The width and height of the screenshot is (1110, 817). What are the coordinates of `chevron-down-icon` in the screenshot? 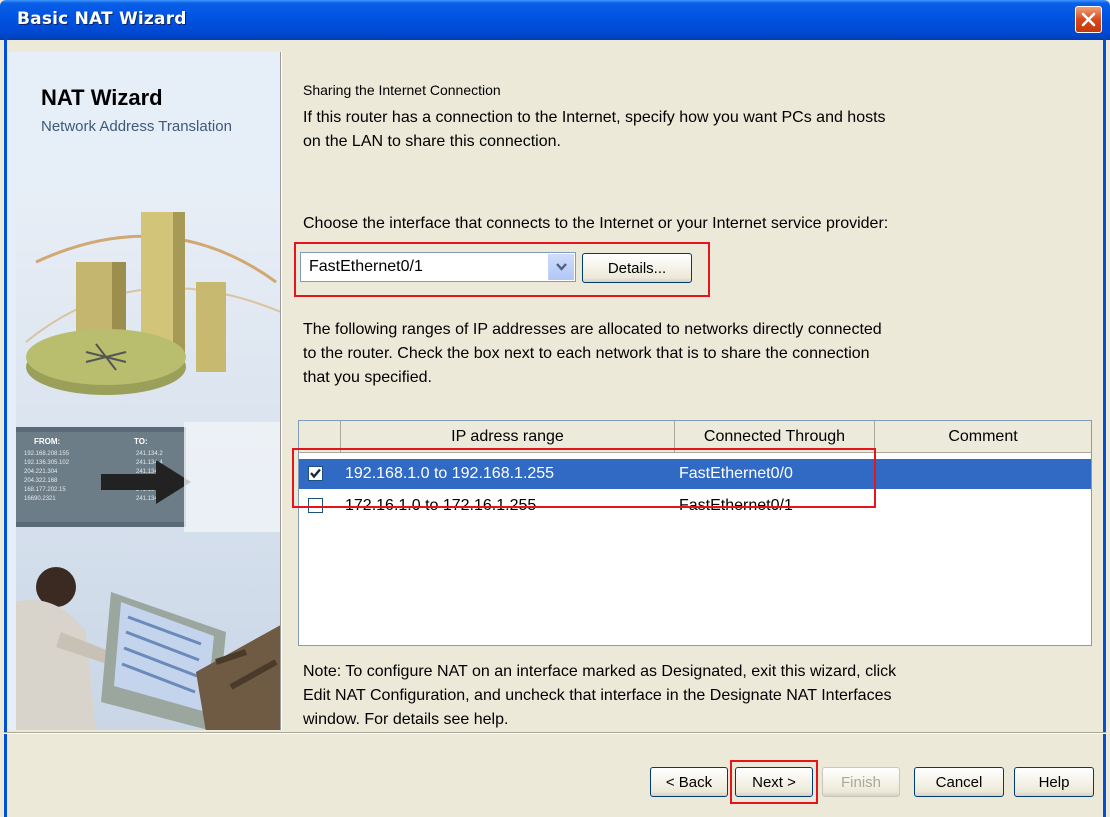 It's located at (561, 267).